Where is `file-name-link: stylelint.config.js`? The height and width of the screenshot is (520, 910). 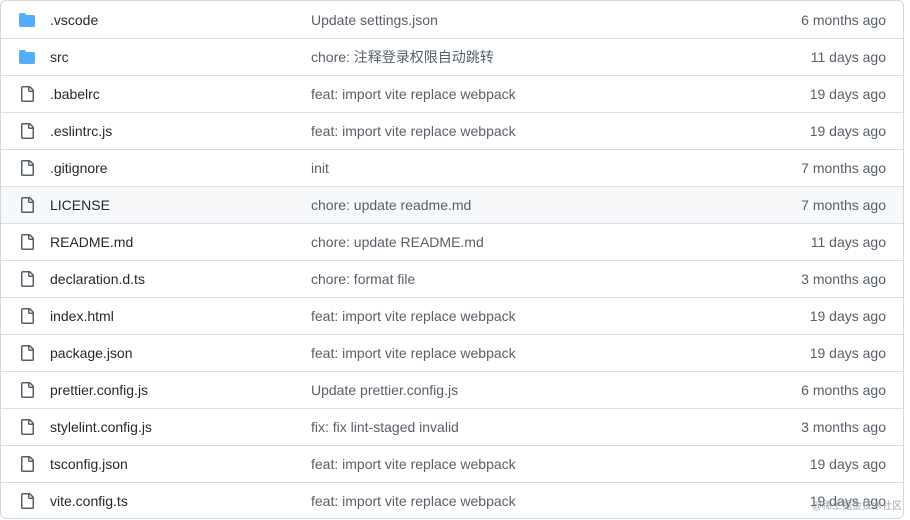 file-name-link: stylelint.config.js is located at coordinates (101, 427).